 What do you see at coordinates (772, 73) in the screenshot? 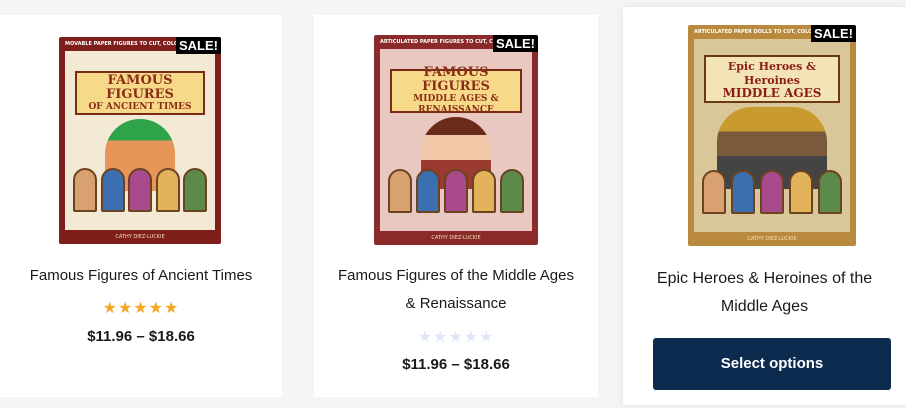
I see `cover-title: Epic Heroes & Heroines` at bounding box center [772, 73].